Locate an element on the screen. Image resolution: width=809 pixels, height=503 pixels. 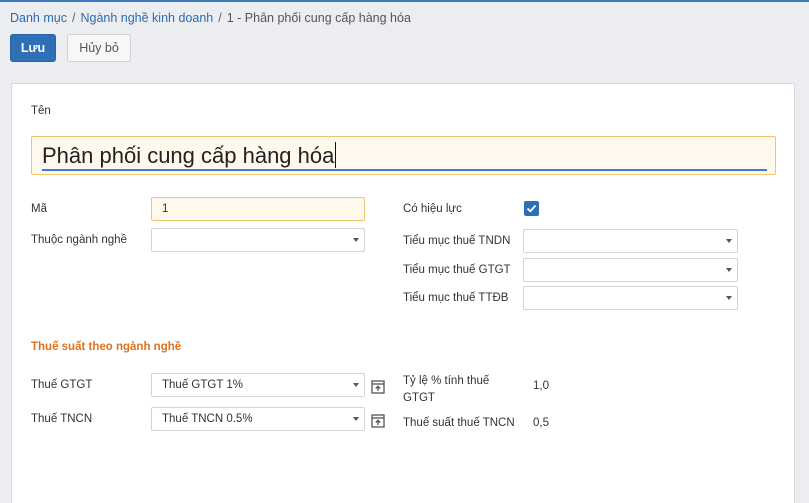
name-label: Tên is located at coordinates (41, 111).